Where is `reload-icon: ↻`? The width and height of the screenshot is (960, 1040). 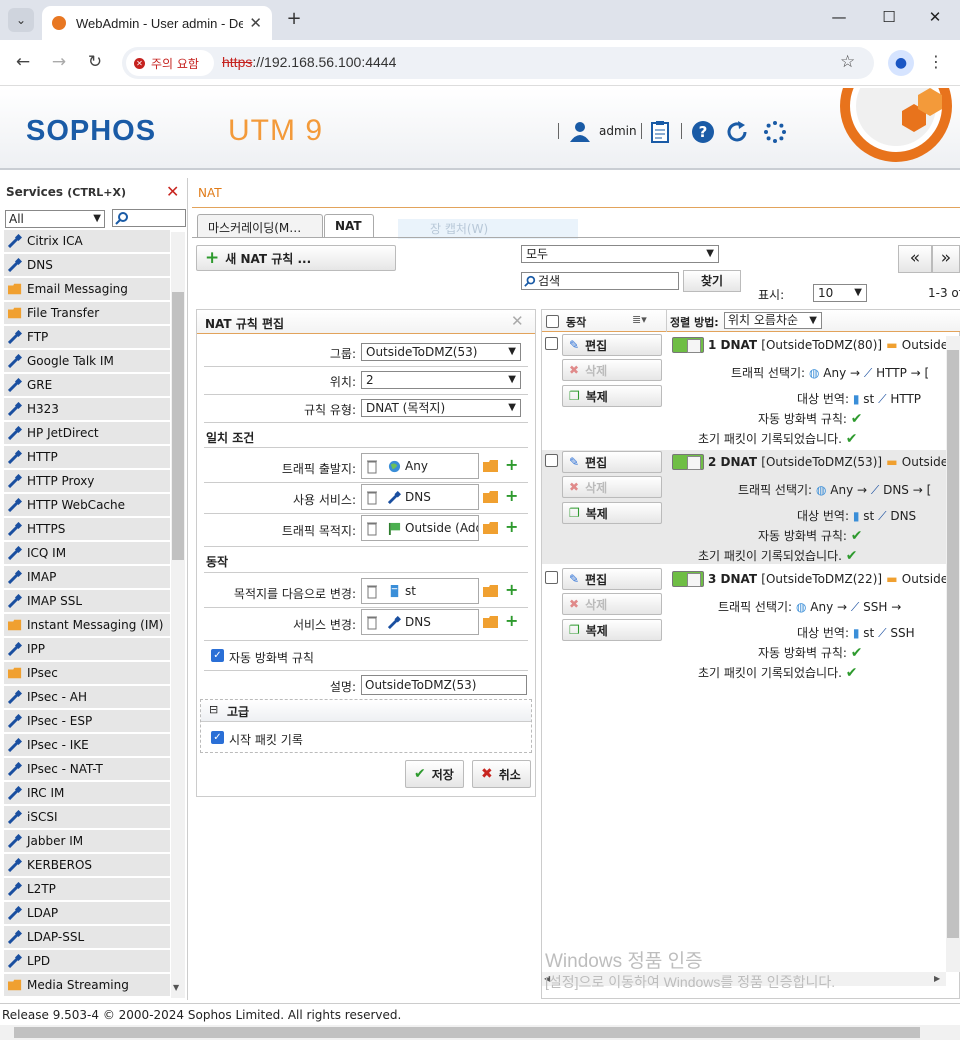
reload-icon: ↻ is located at coordinates (95, 63).